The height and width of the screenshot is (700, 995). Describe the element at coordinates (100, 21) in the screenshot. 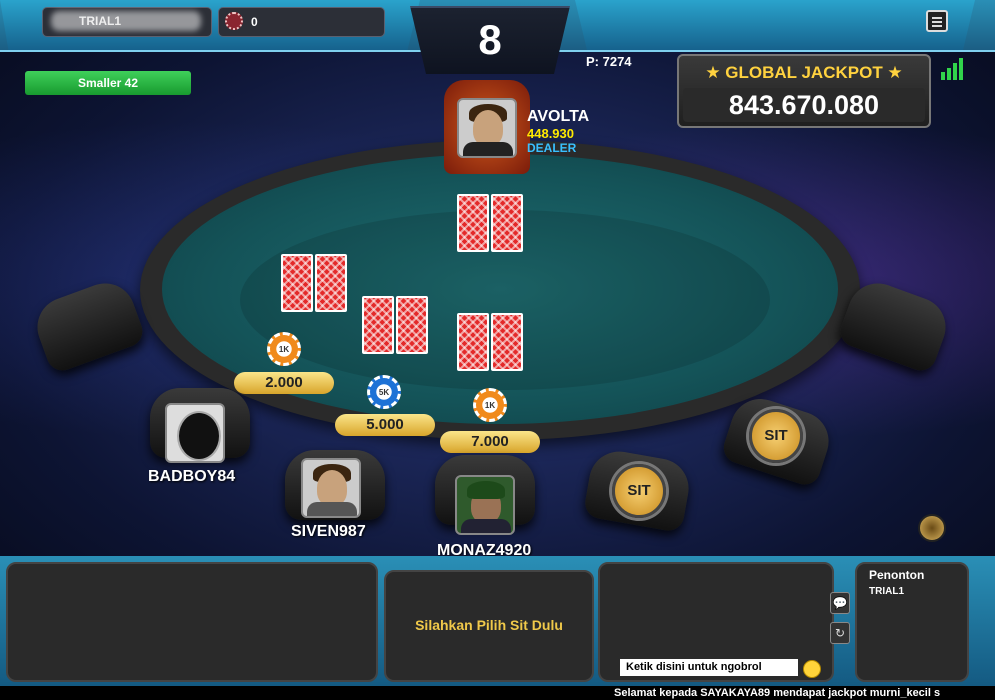

I see `username: TRIAL1` at that location.